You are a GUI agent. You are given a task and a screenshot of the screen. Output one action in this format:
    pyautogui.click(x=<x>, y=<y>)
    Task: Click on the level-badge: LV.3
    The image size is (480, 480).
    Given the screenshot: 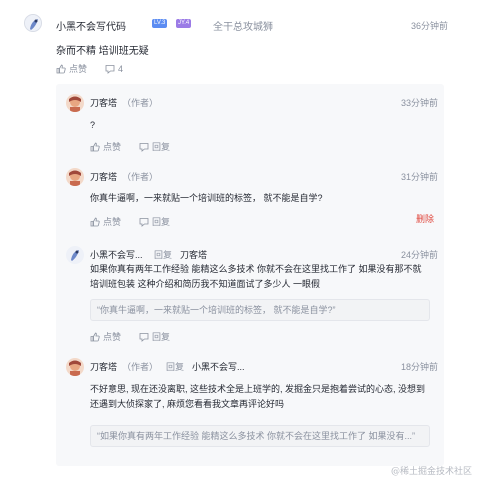 What is the action you would take?
    pyautogui.click(x=160, y=23)
    